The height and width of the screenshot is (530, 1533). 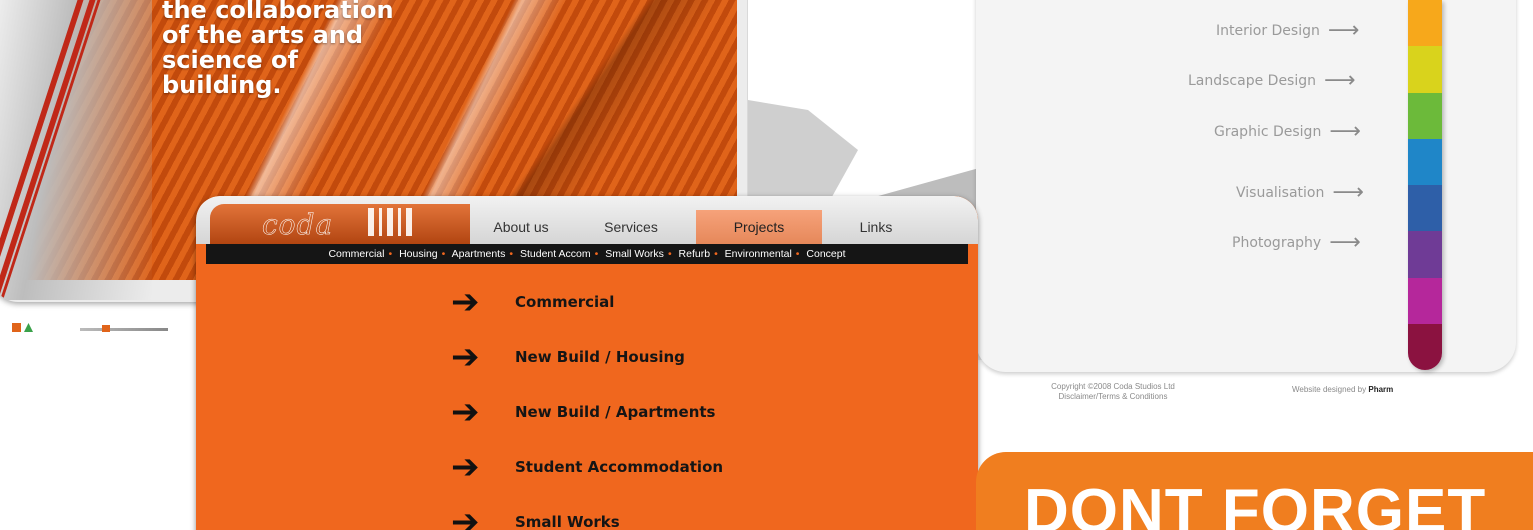 I want to click on tab-services: Services, so click(x=631, y=227).